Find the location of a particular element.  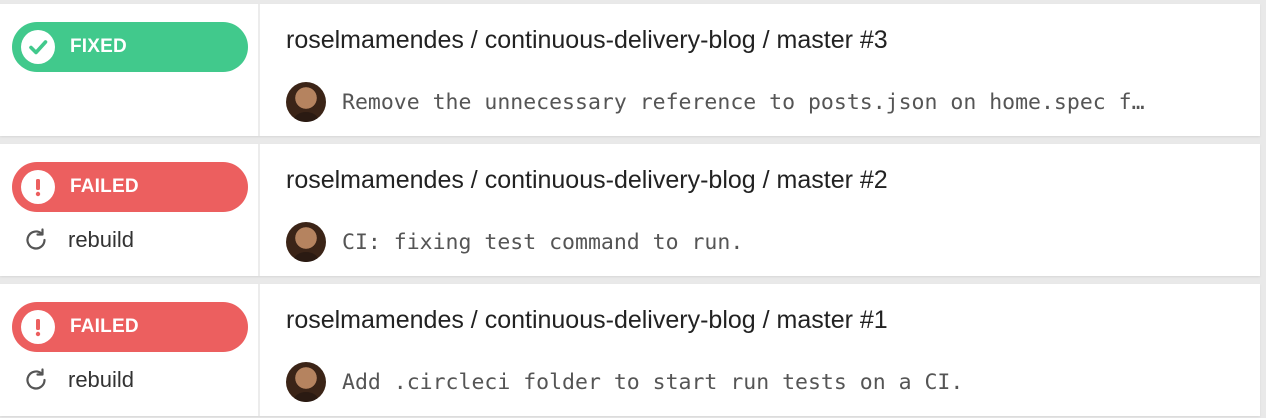

status-badge-fixed: FIXED is located at coordinates (130, 47).